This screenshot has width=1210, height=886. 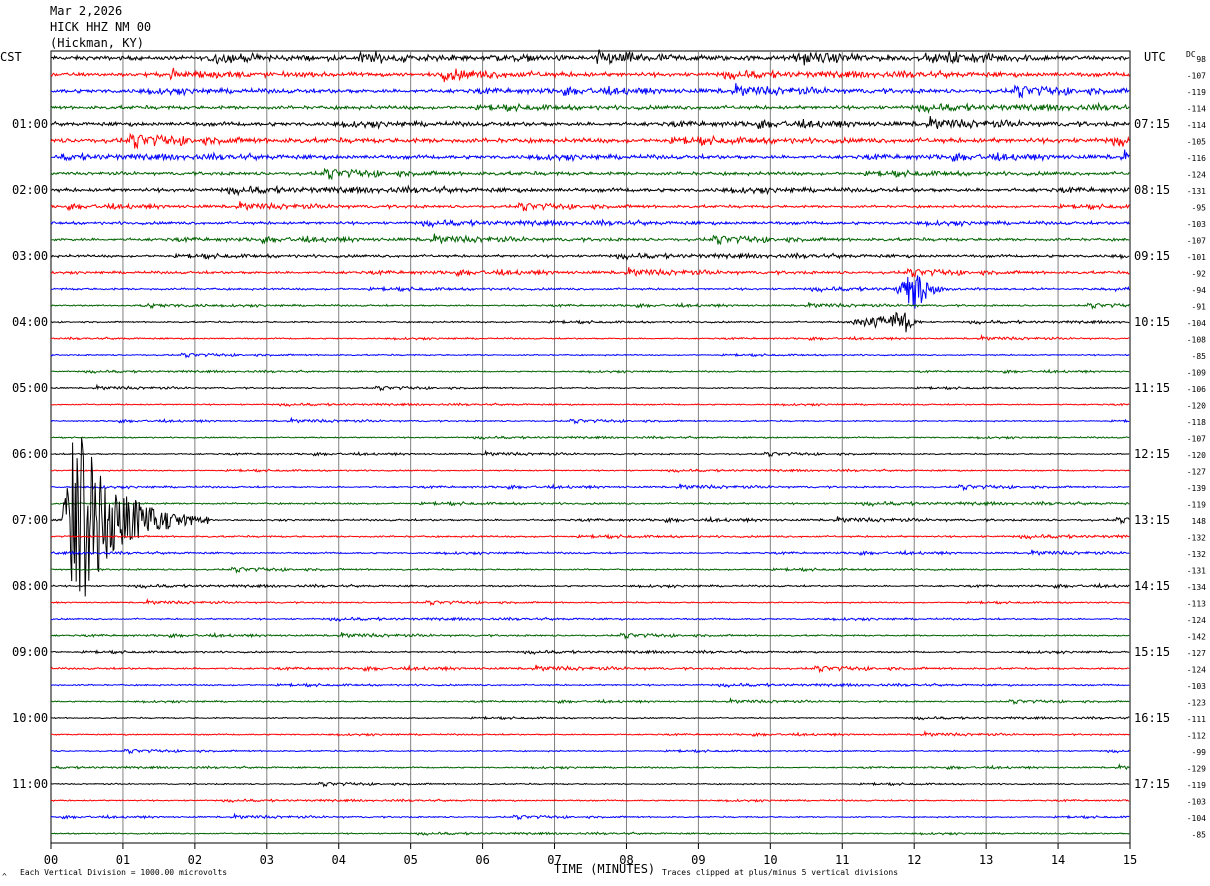 What do you see at coordinates (30, 388) in the screenshot?
I see `cst-hour-label: 05:00` at bounding box center [30, 388].